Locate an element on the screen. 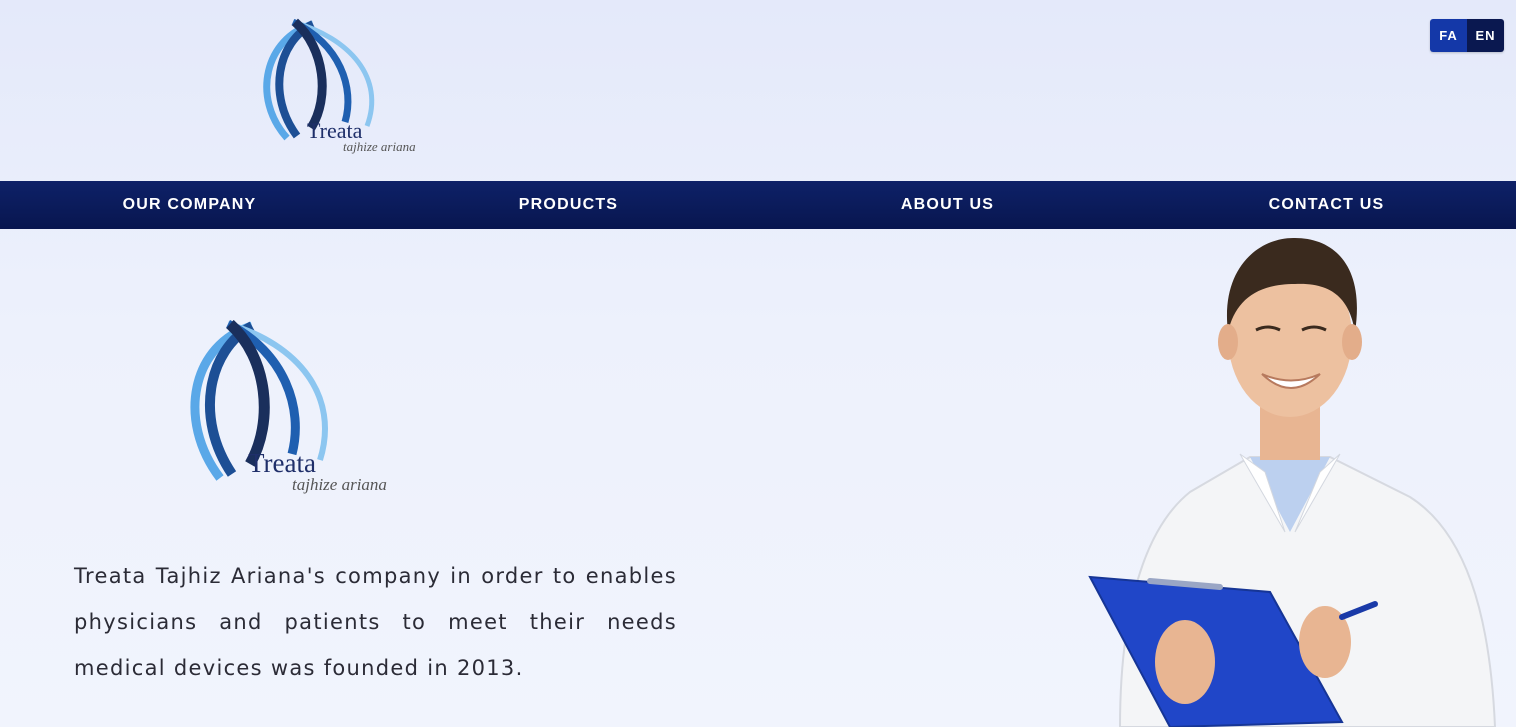 The image size is (1516, 727). company-logo: Treata tajhize ariana is located at coordinates (288, 407).